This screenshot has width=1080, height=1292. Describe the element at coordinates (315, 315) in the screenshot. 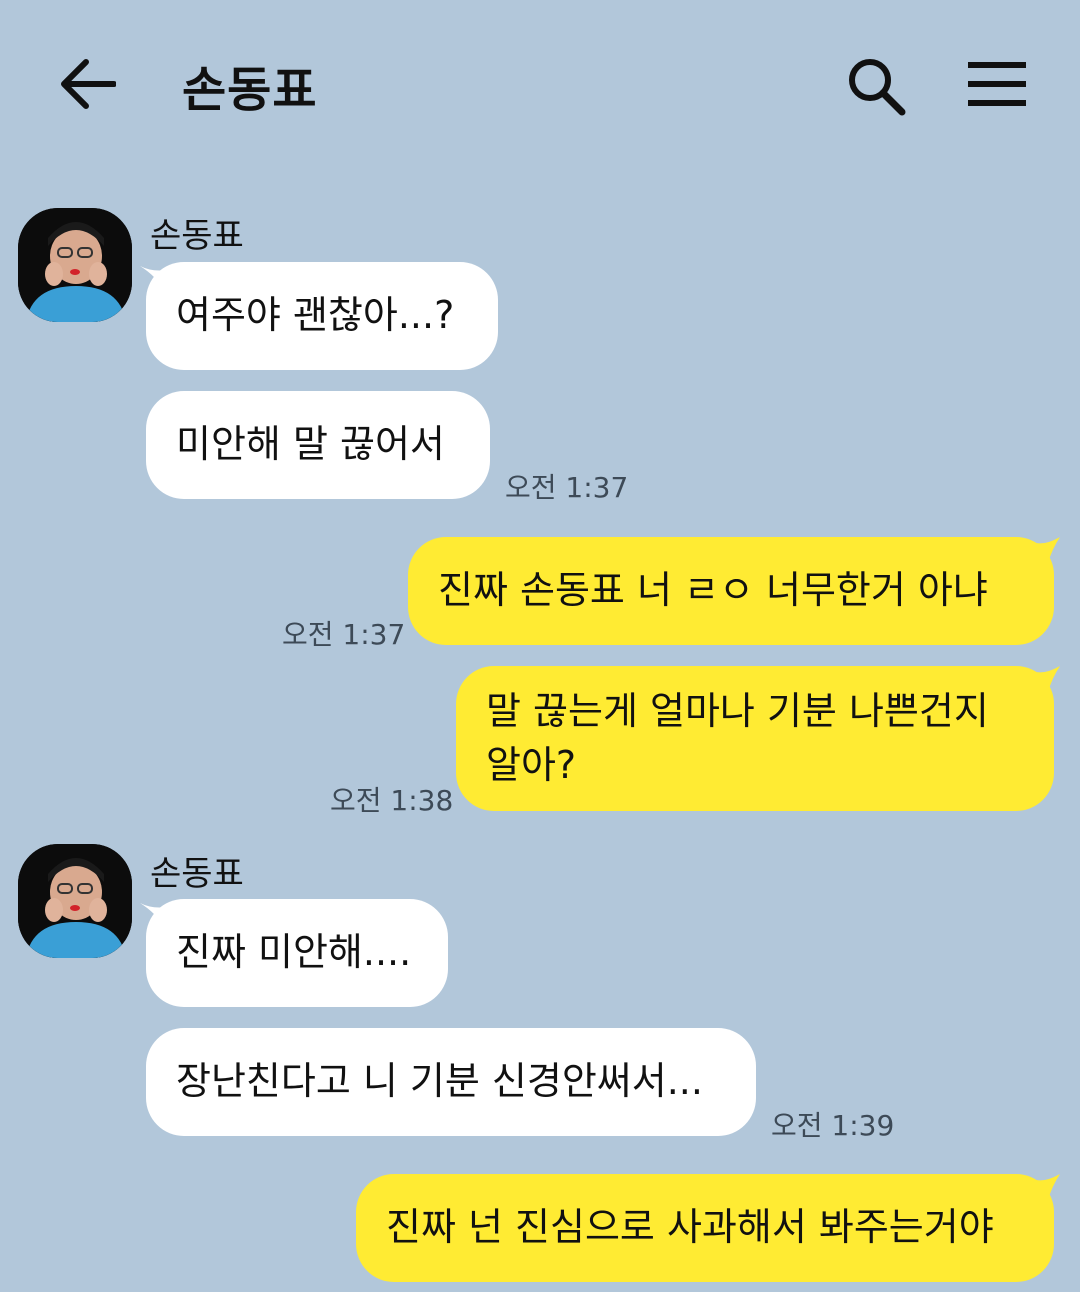

I see `message-text: 여주야 괜찮아...?` at that location.